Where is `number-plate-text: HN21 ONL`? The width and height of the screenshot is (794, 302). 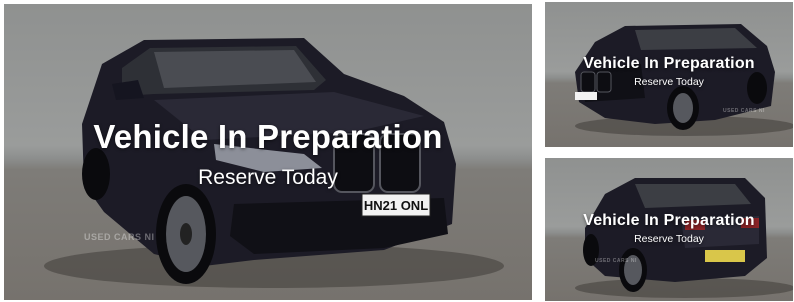 number-plate-text: HN21 ONL is located at coordinates (396, 205).